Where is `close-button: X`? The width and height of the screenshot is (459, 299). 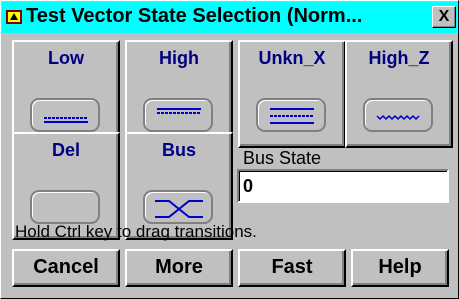
close-button: X is located at coordinates (444, 17).